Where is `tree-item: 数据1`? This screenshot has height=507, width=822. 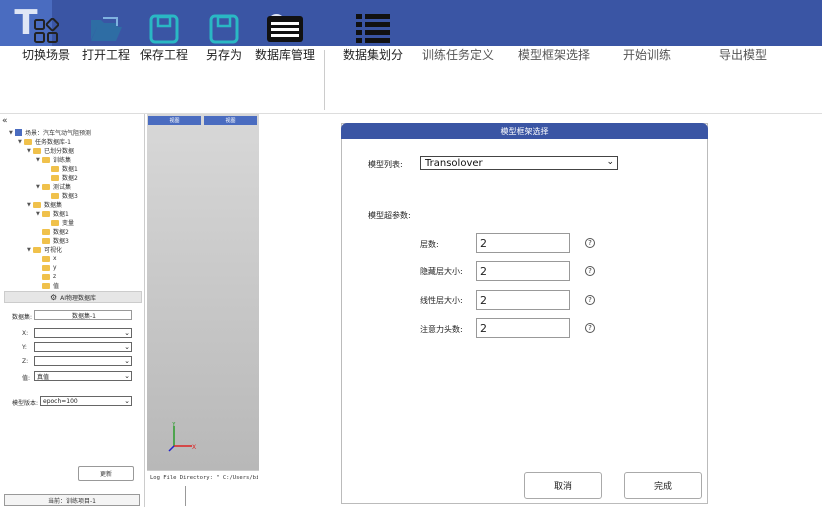 tree-item: 数据1 is located at coordinates (64, 168).